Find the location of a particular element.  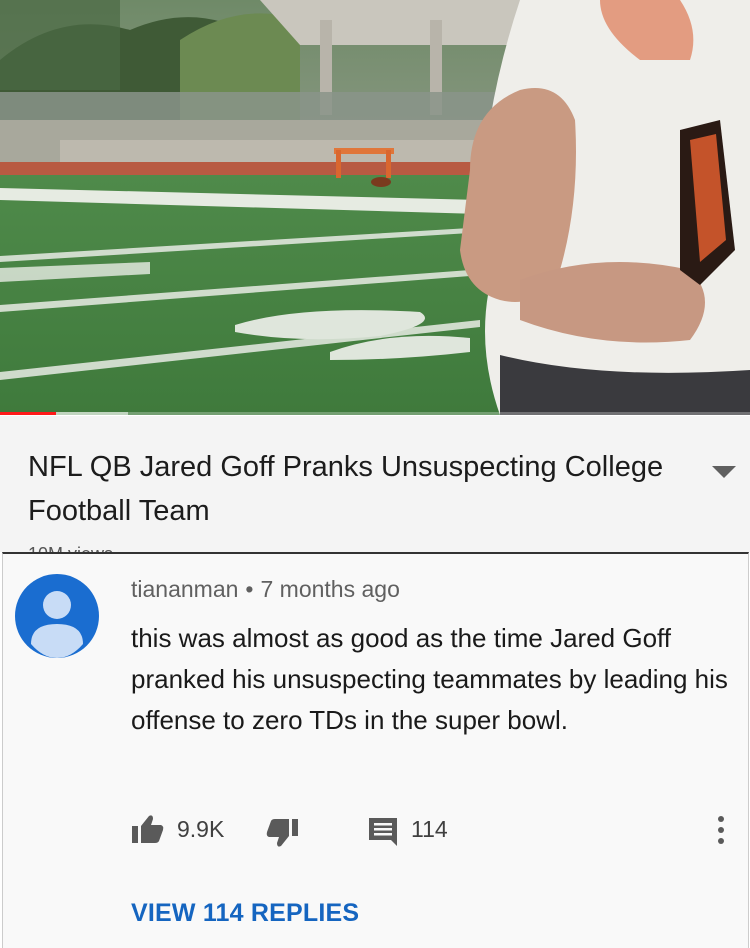

comment-time: 7 months ago is located at coordinates (330, 589).